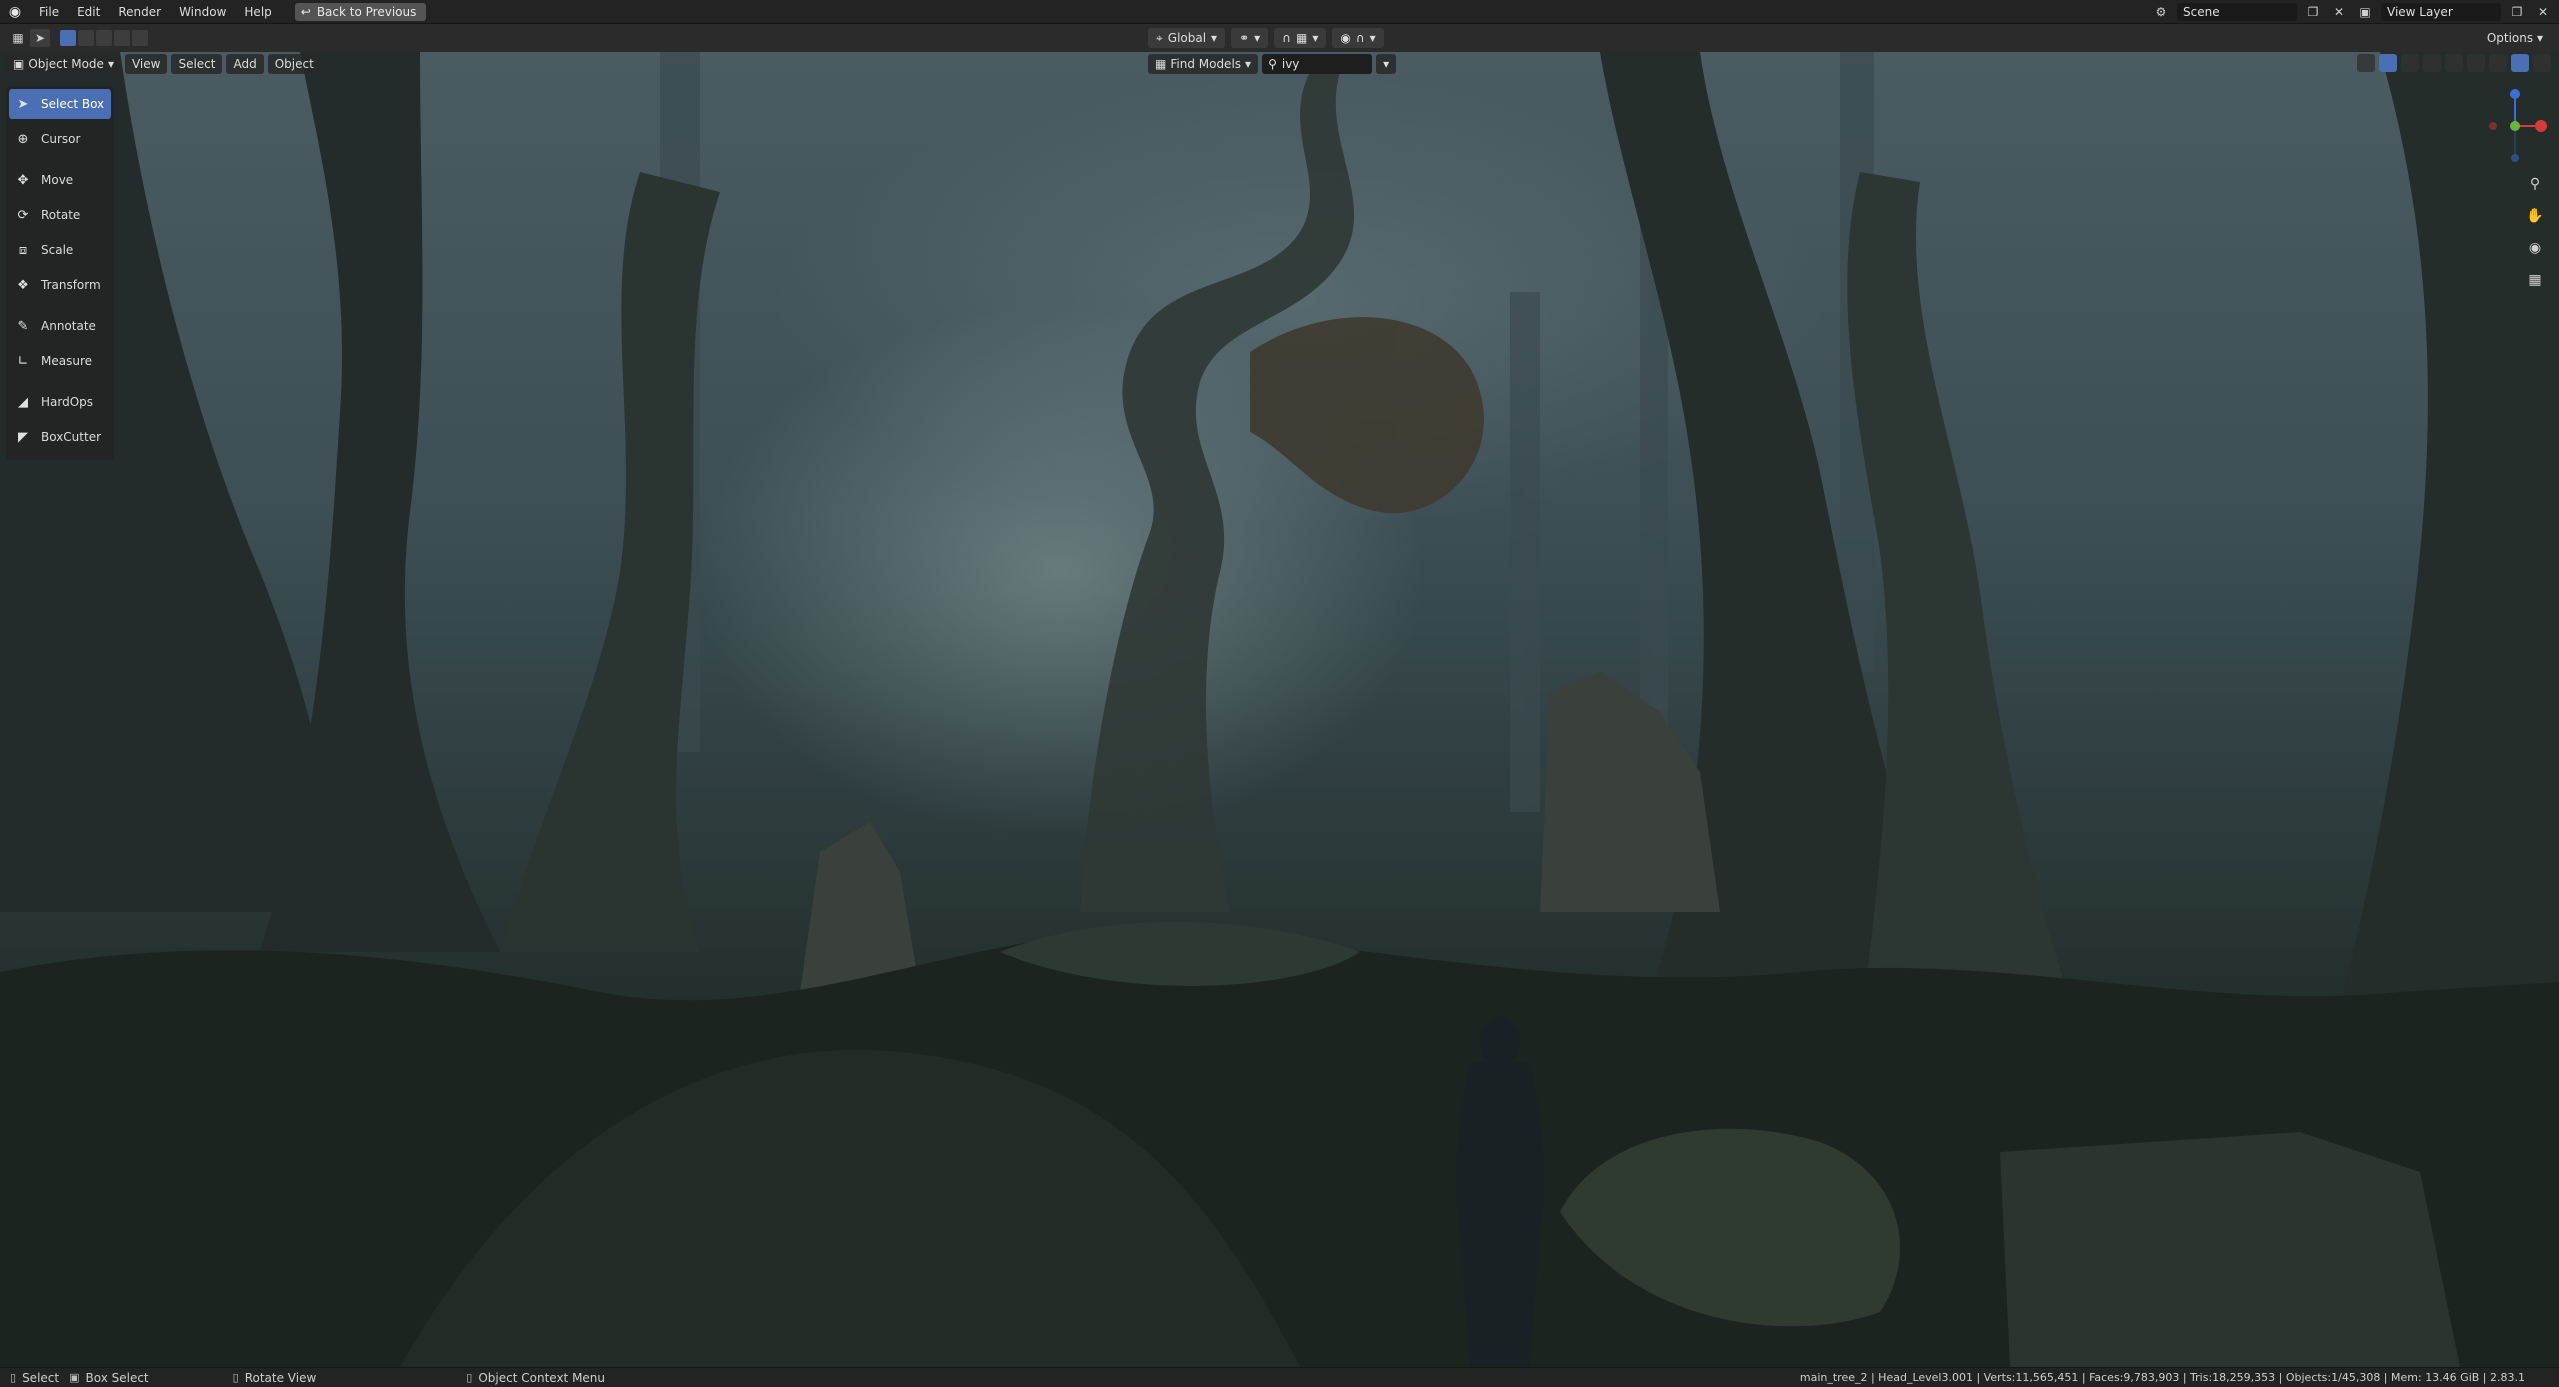 This screenshot has height=1387, width=2559. What do you see at coordinates (1290, 64) in the screenshot?
I see `search-value: ivy` at bounding box center [1290, 64].